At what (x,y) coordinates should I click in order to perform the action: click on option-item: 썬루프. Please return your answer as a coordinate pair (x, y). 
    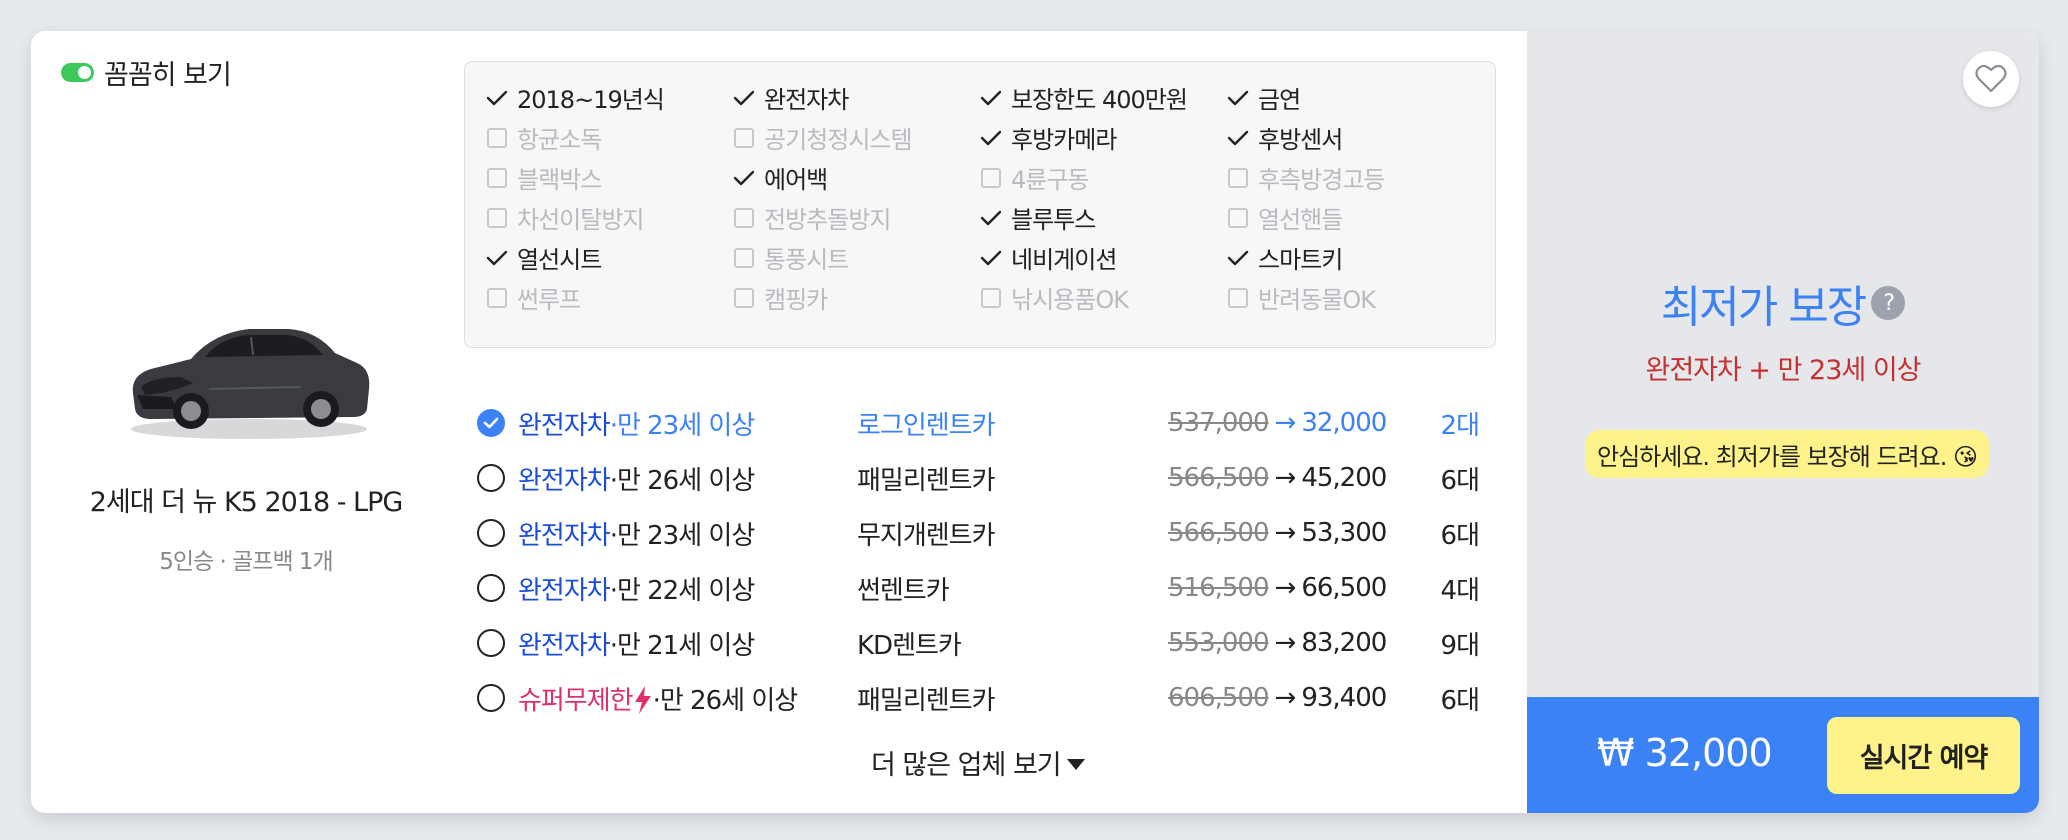
    Looking at the image, I should click on (533, 297).